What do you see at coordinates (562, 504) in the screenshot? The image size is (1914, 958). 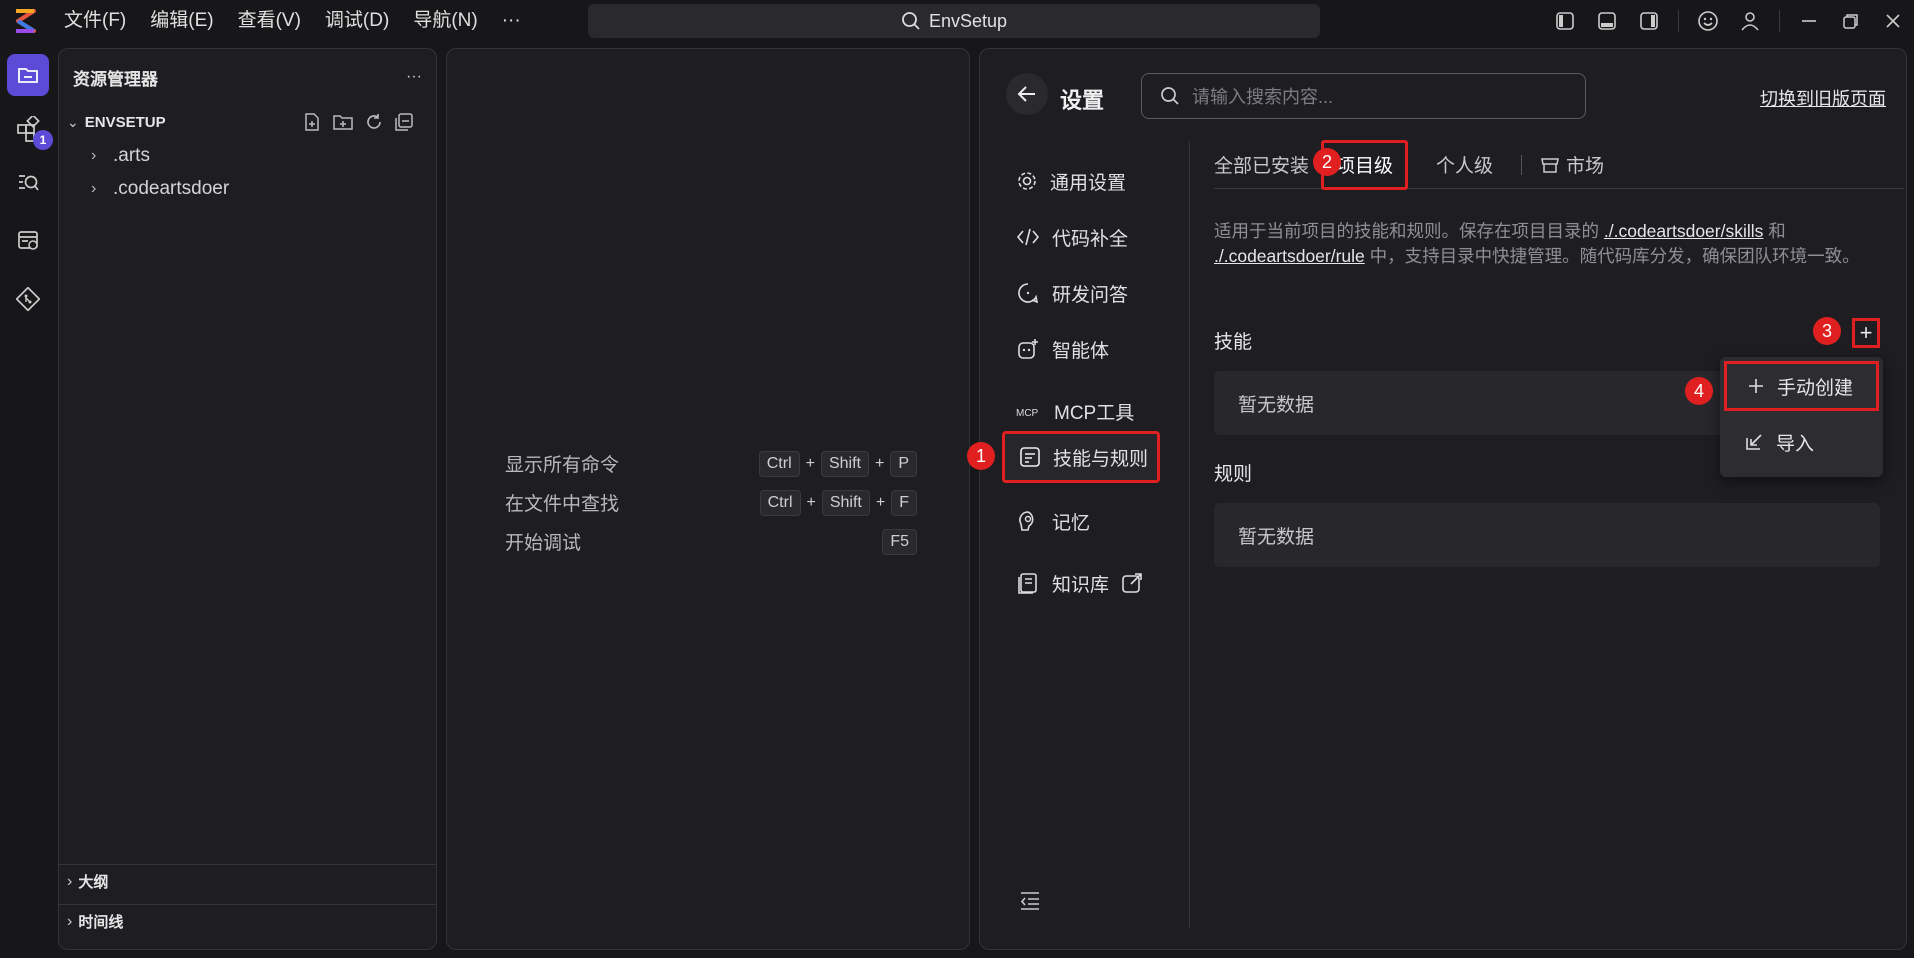 I see `shortcut-label: 在文件中查找` at bounding box center [562, 504].